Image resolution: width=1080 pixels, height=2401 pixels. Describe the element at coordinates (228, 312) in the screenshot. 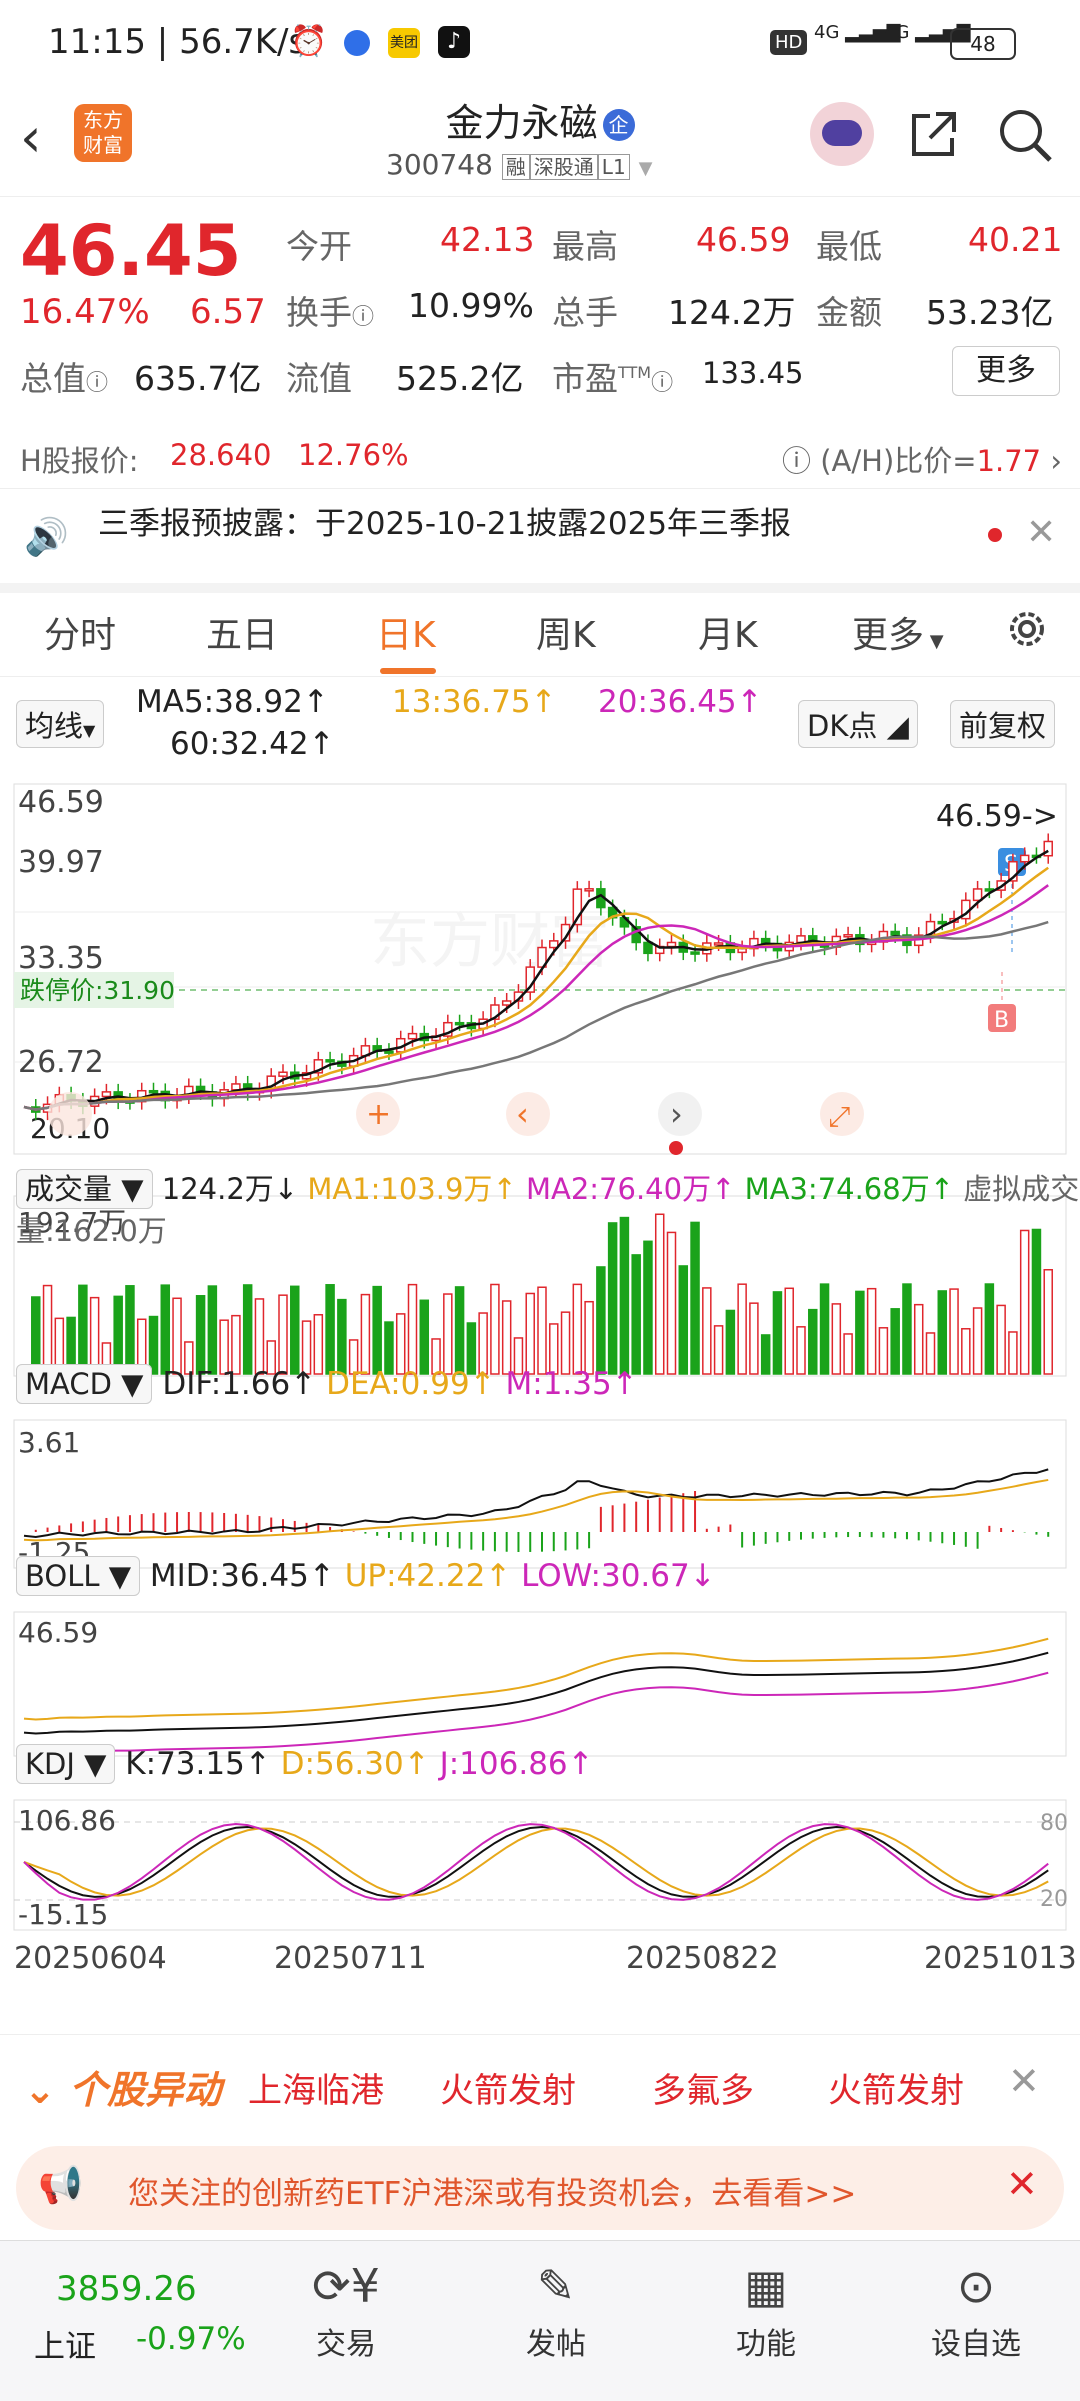

I see `change-amount: 6.57` at that location.